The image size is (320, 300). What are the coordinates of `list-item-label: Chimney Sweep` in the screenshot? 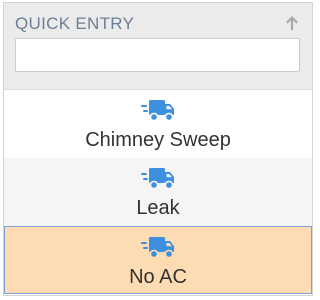 It's located at (158, 140).